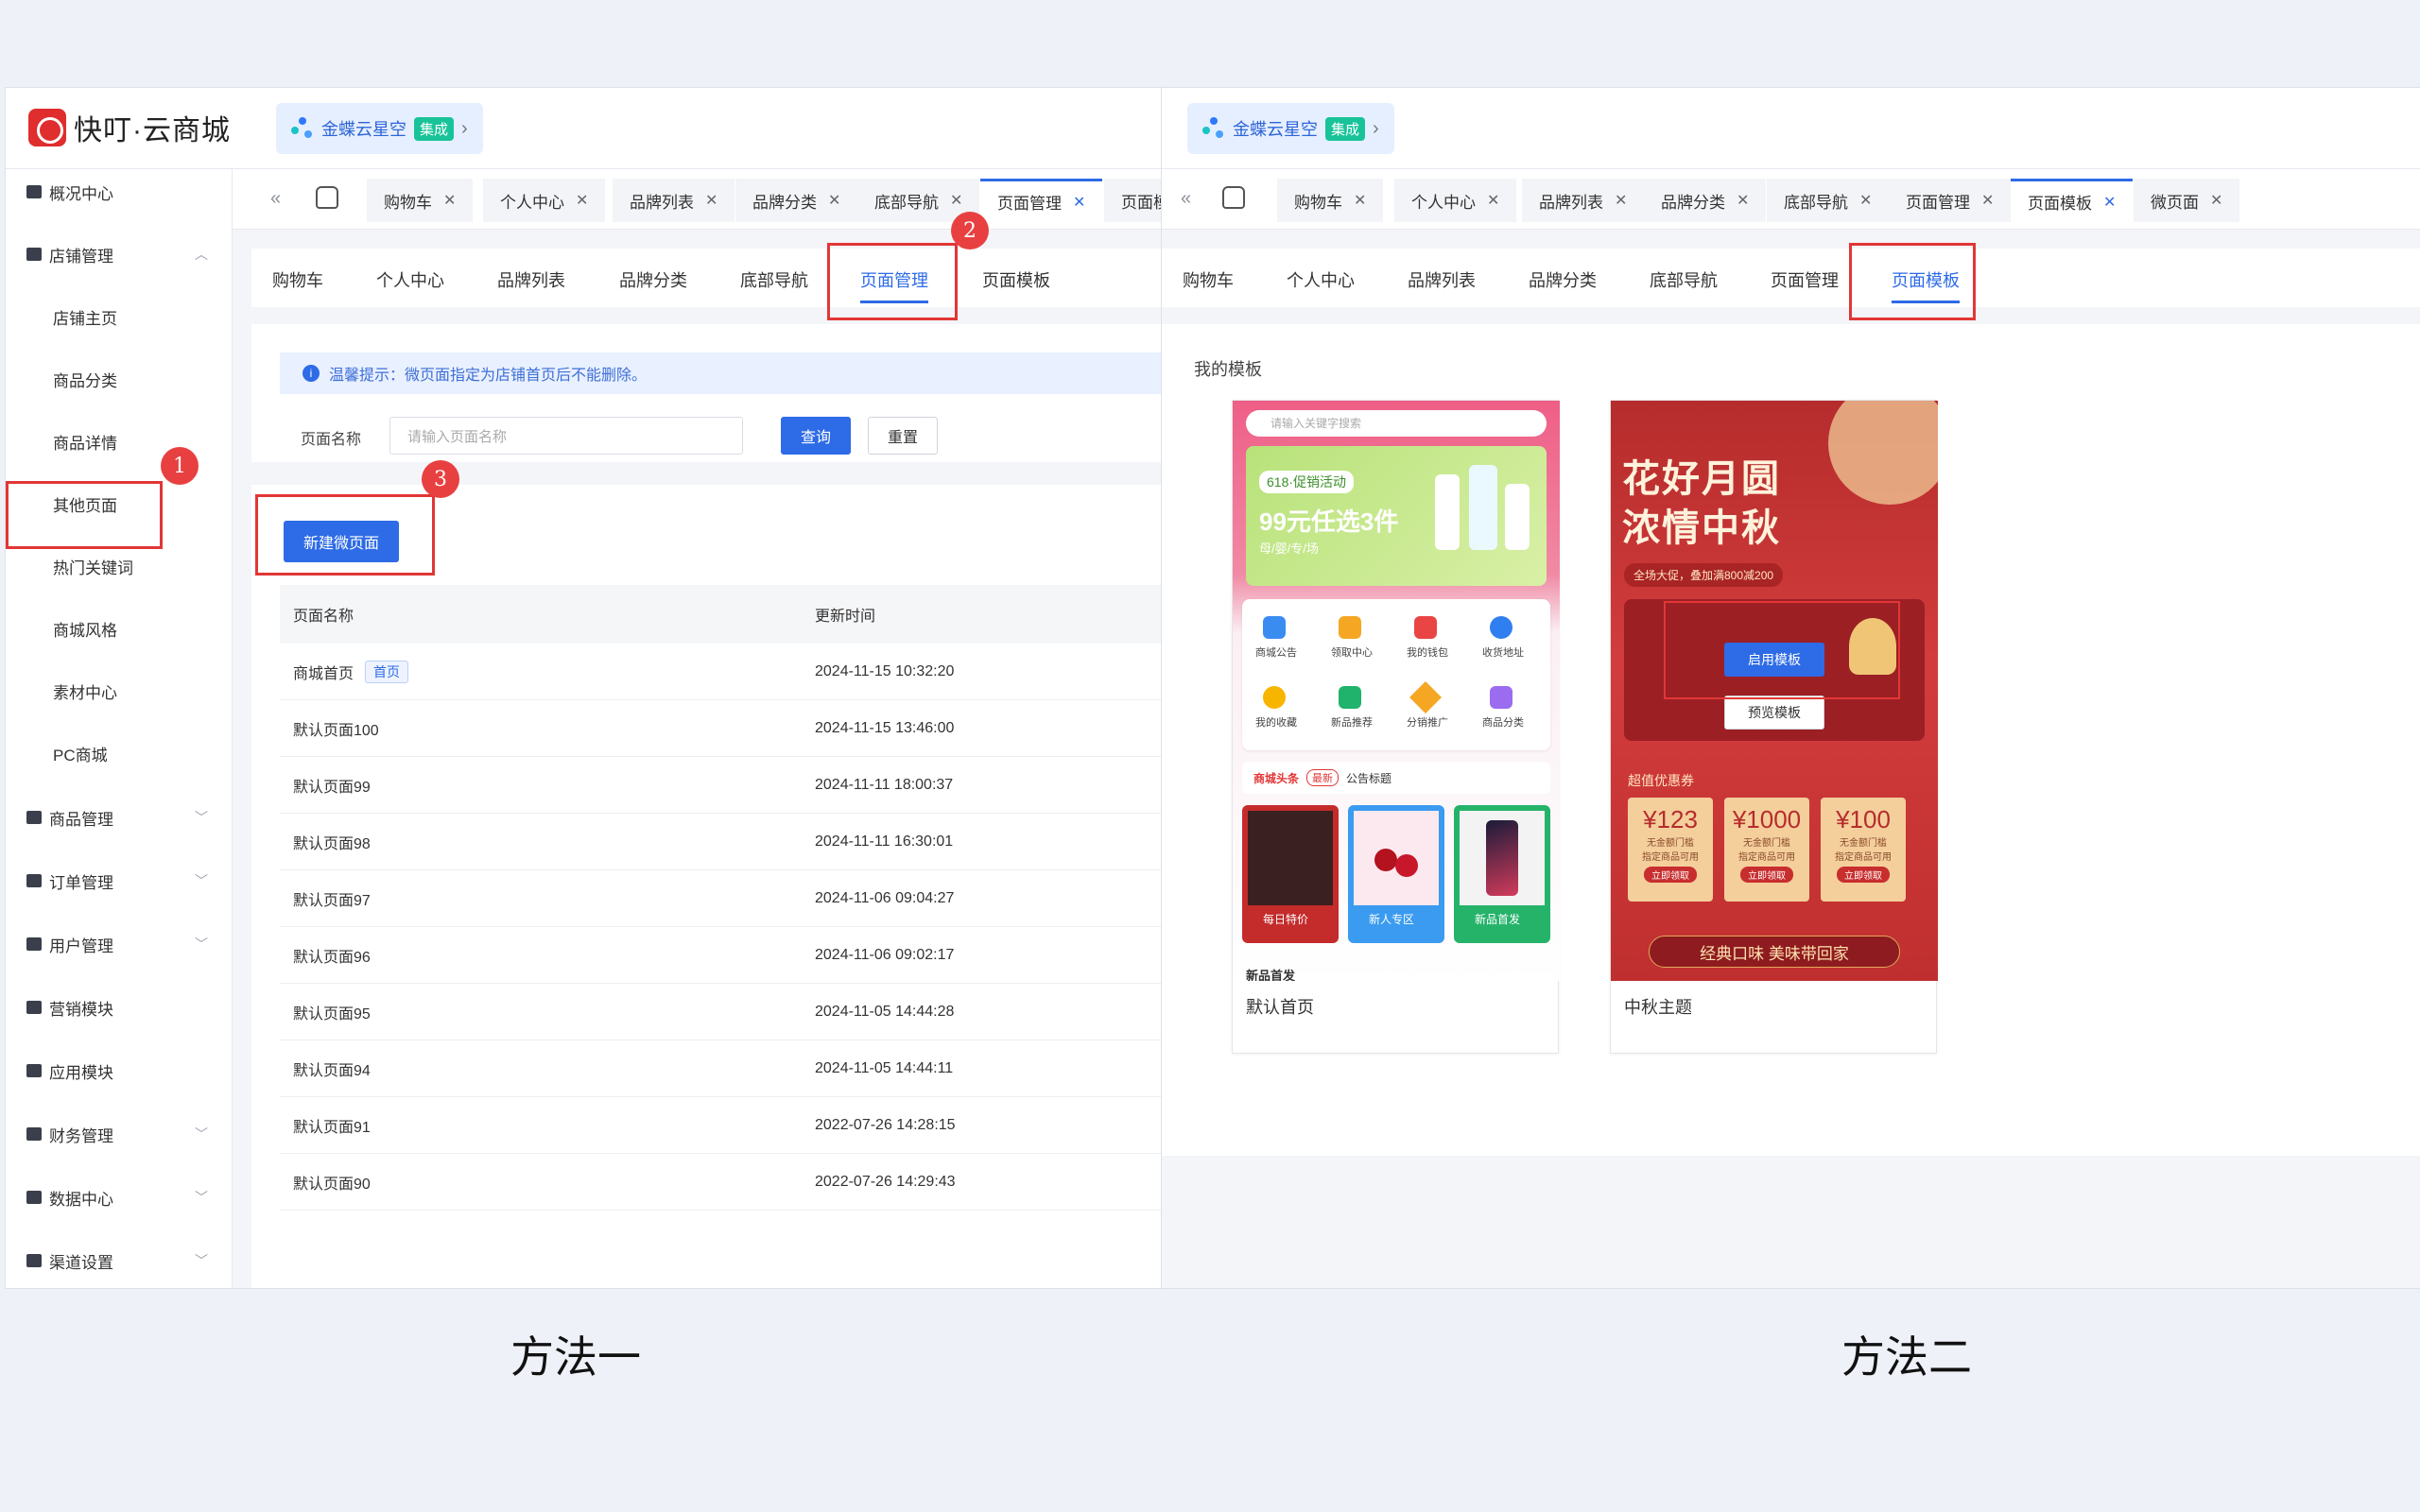 Image resolution: width=2420 pixels, height=1512 pixels. What do you see at coordinates (721, 955) in the screenshot?
I see `table-row: 默认页面96 2024-11-06 09:02:17` at bounding box center [721, 955].